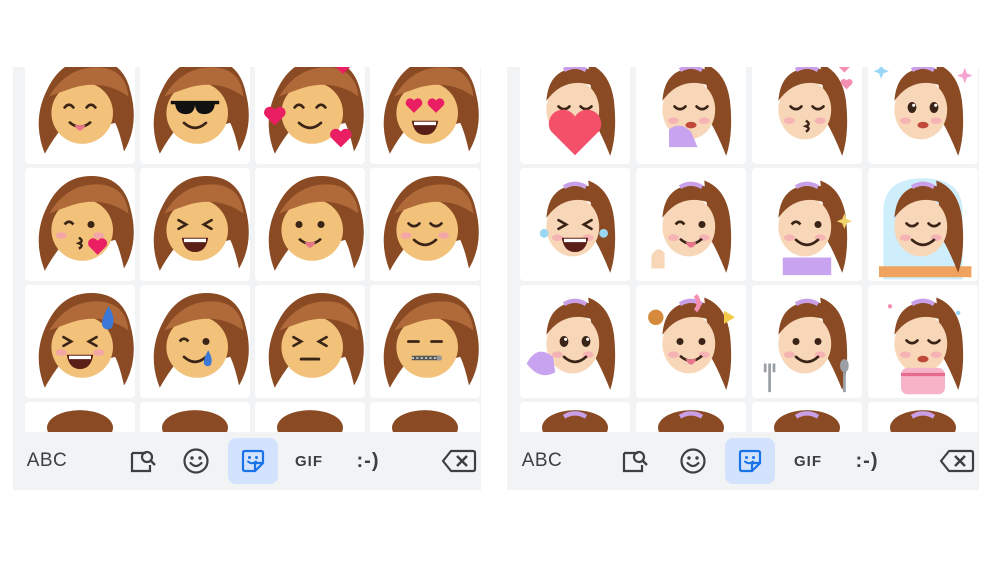 The image size is (1000, 567). I want to click on sticker-zipper-mouth, so click(425, 341).